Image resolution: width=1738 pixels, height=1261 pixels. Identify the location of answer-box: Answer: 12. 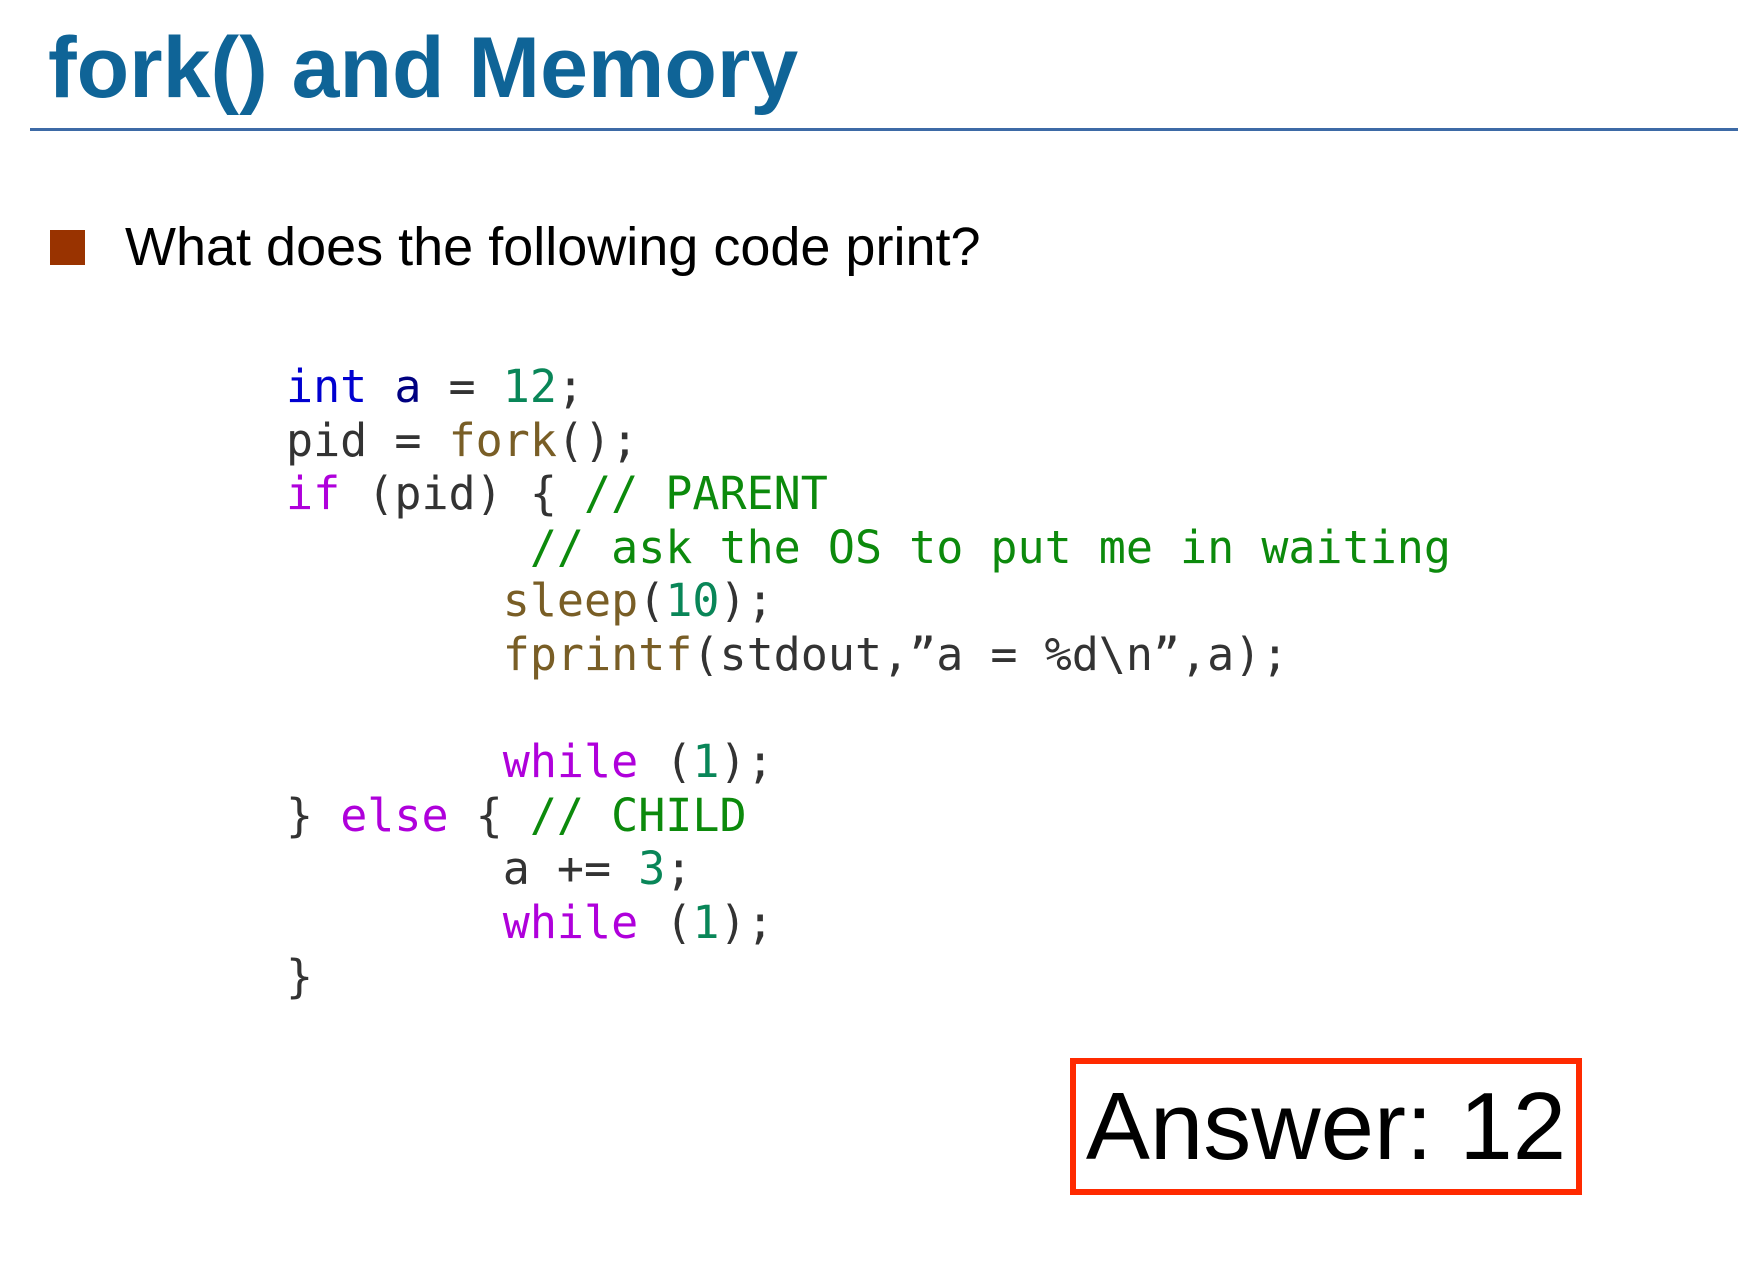
(1326, 1126).